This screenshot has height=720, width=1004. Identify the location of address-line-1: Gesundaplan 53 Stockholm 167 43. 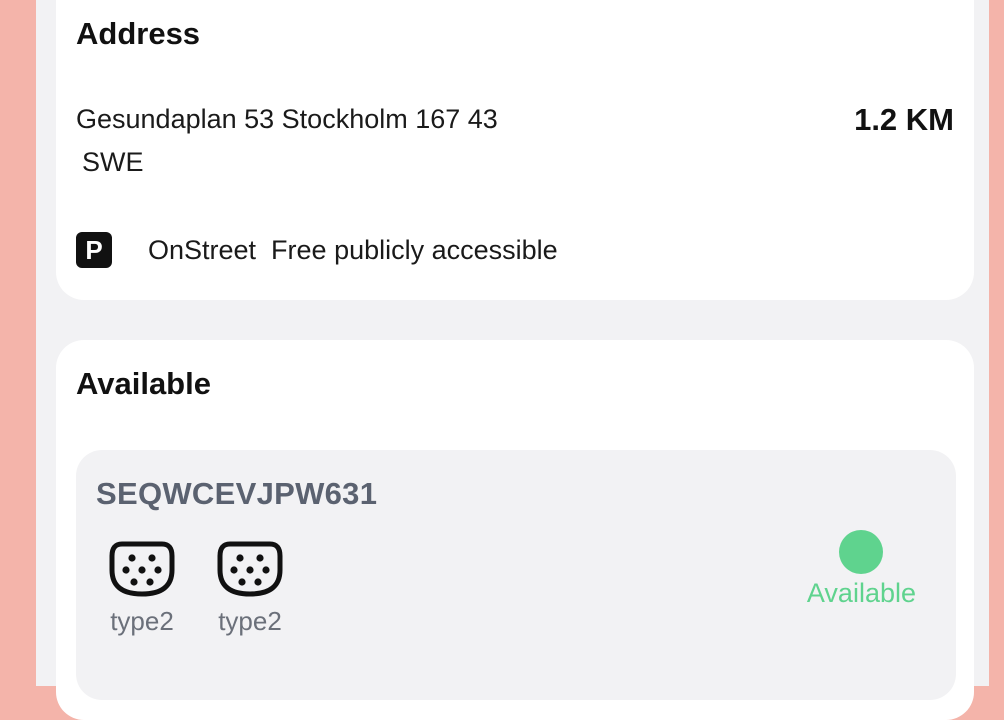
(287, 119).